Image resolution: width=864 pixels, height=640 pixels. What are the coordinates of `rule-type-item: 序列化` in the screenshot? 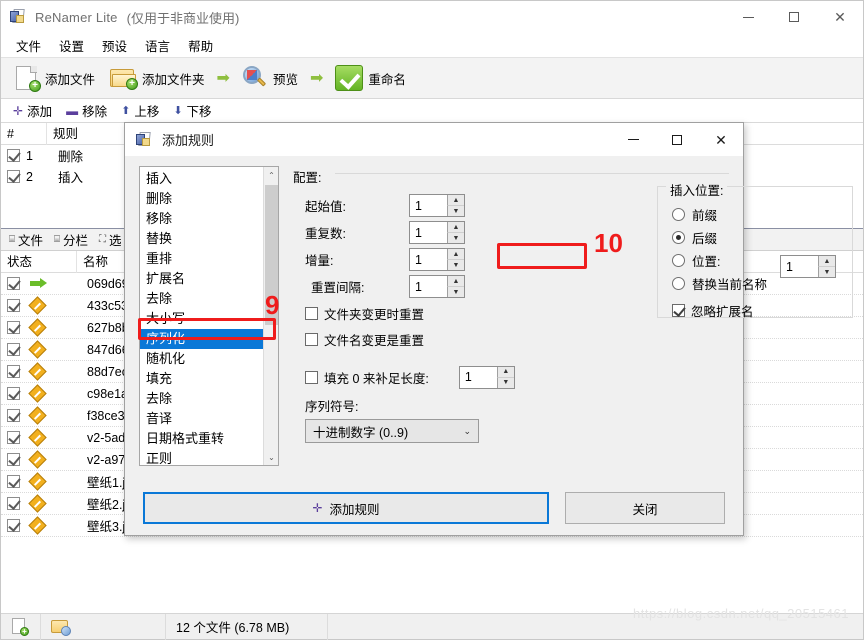 It's located at (209, 339).